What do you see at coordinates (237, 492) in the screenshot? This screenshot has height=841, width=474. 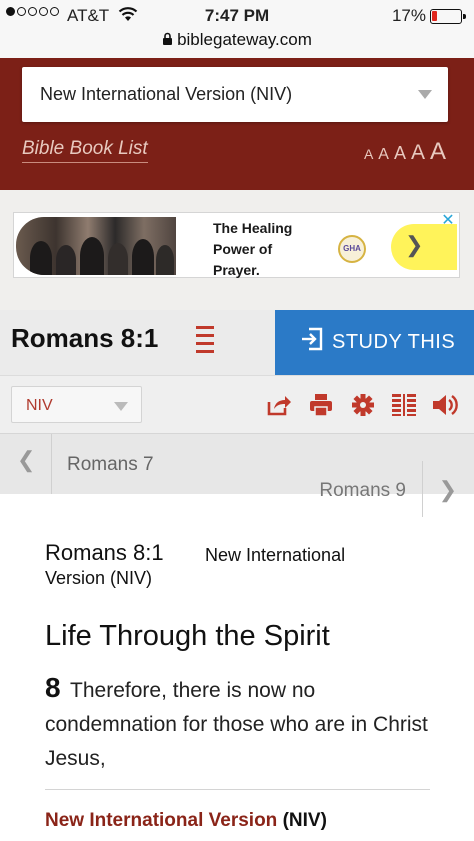 I see `next-chapter-row: Romans 9 ❯` at bounding box center [237, 492].